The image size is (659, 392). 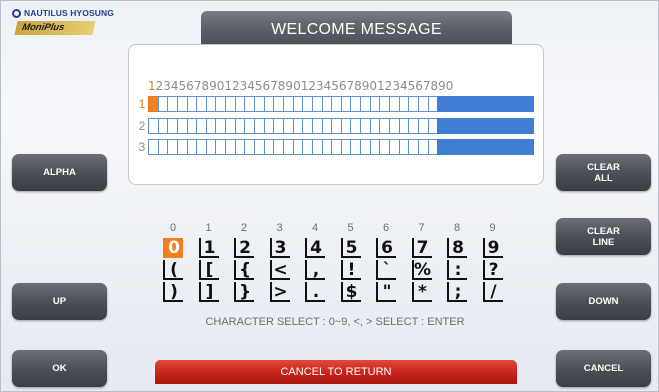 I want to click on char-key: 3, so click(x=279, y=248).